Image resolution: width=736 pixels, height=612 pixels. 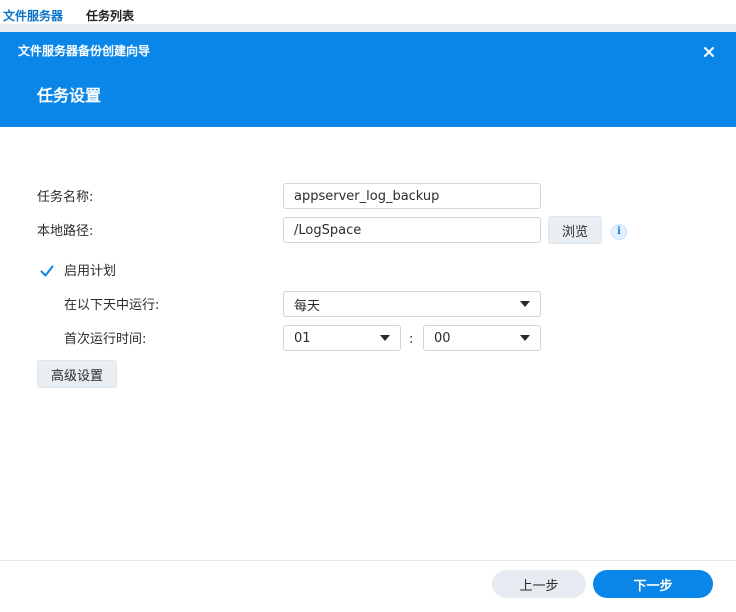 What do you see at coordinates (342, 338) in the screenshot?
I see `first-run-hour-select: 01` at bounding box center [342, 338].